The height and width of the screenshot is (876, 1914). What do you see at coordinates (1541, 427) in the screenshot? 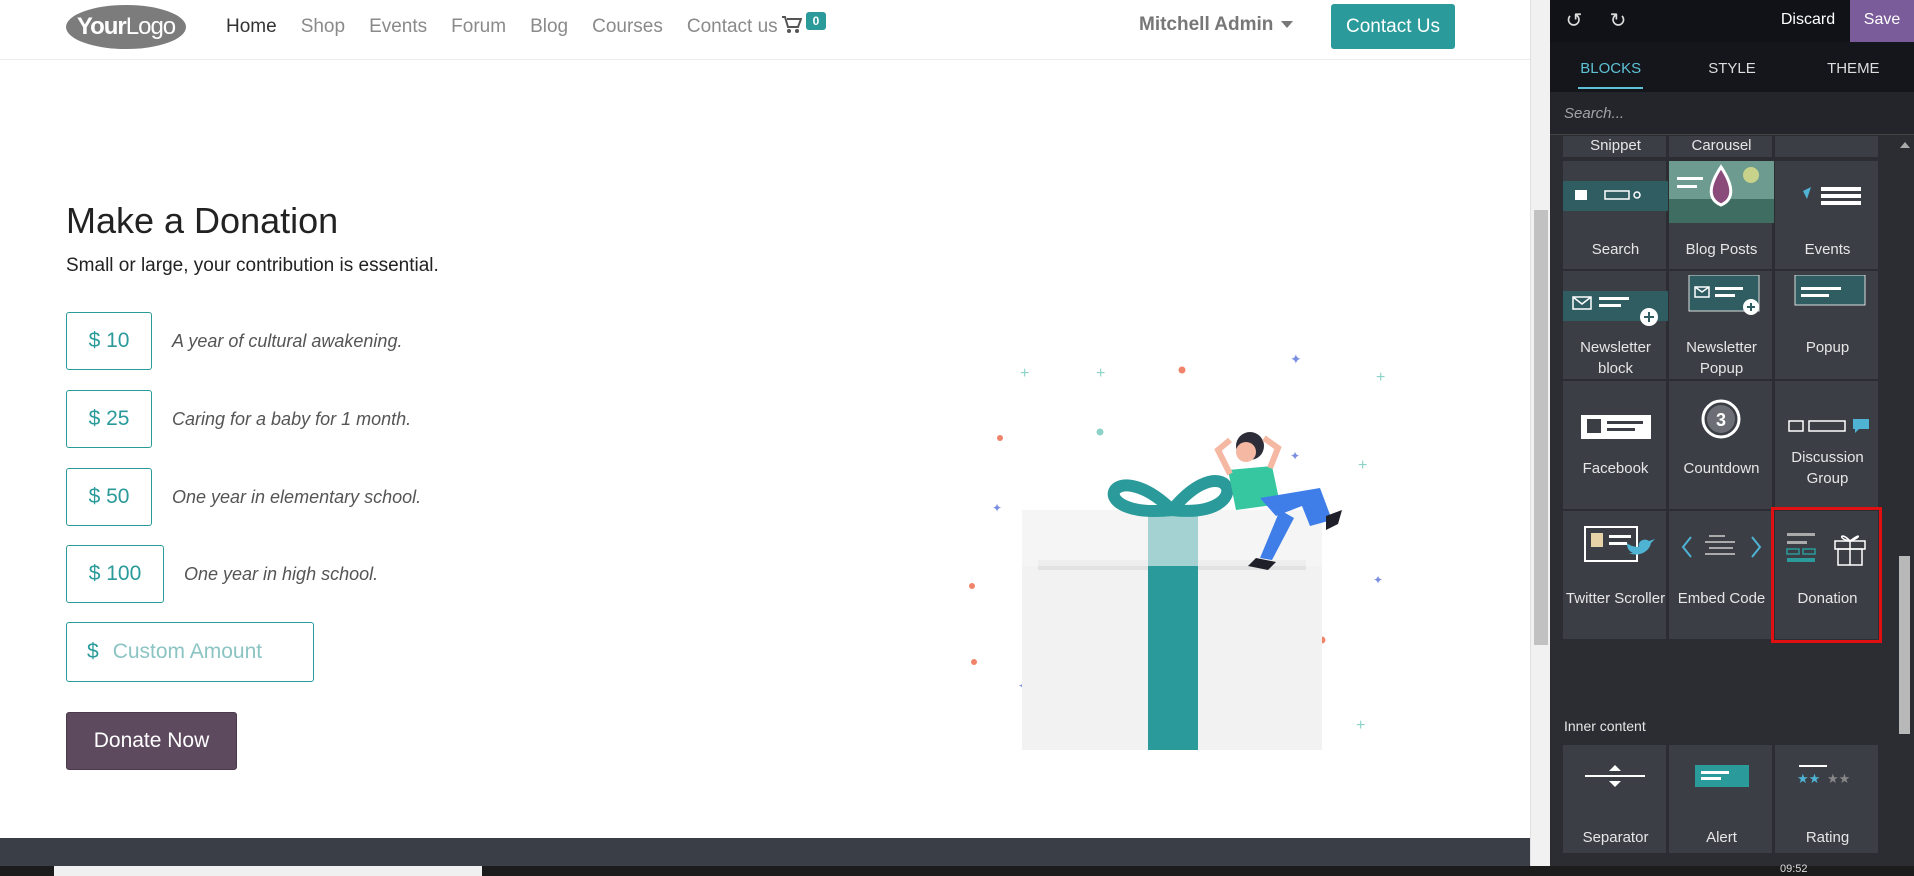
I see `page-scrollbar-thumb` at bounding box center [1541, 427].